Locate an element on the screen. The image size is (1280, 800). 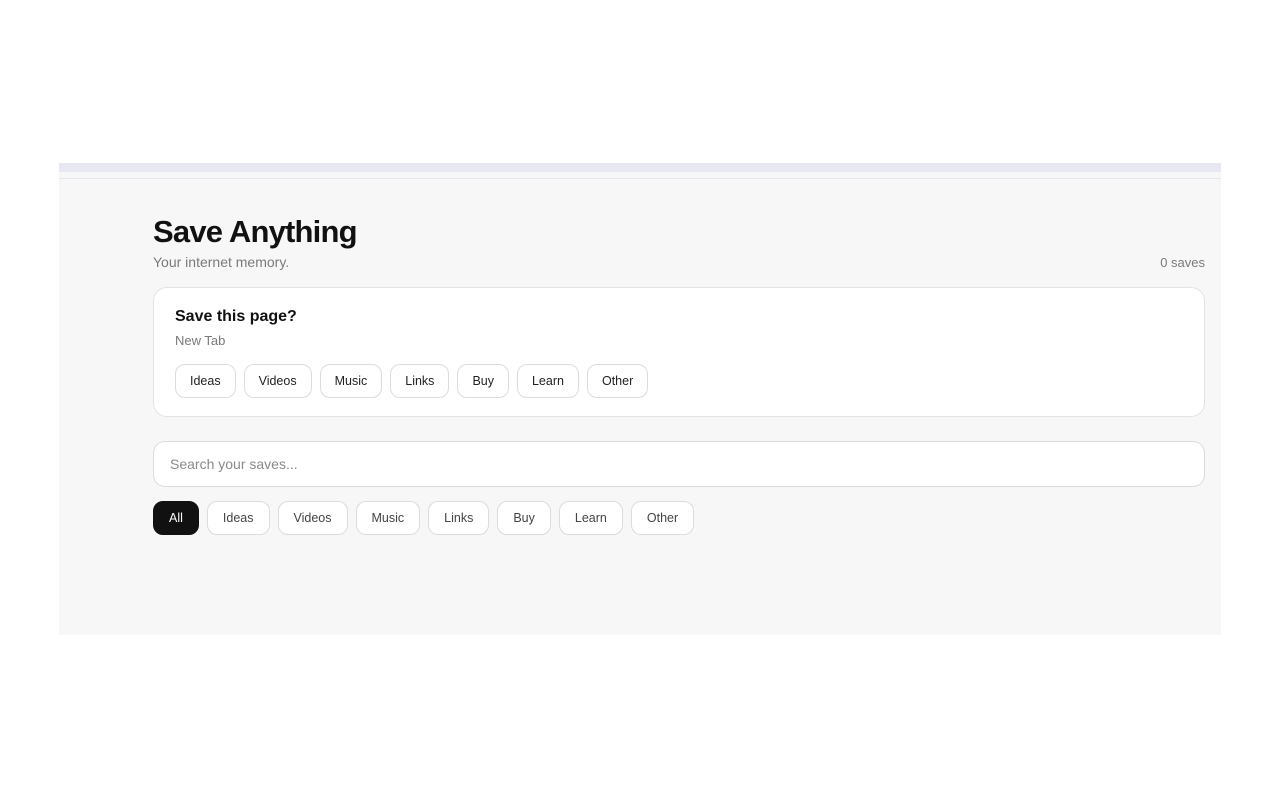
filter-videos: Videos is located at coordinates (312, 518).